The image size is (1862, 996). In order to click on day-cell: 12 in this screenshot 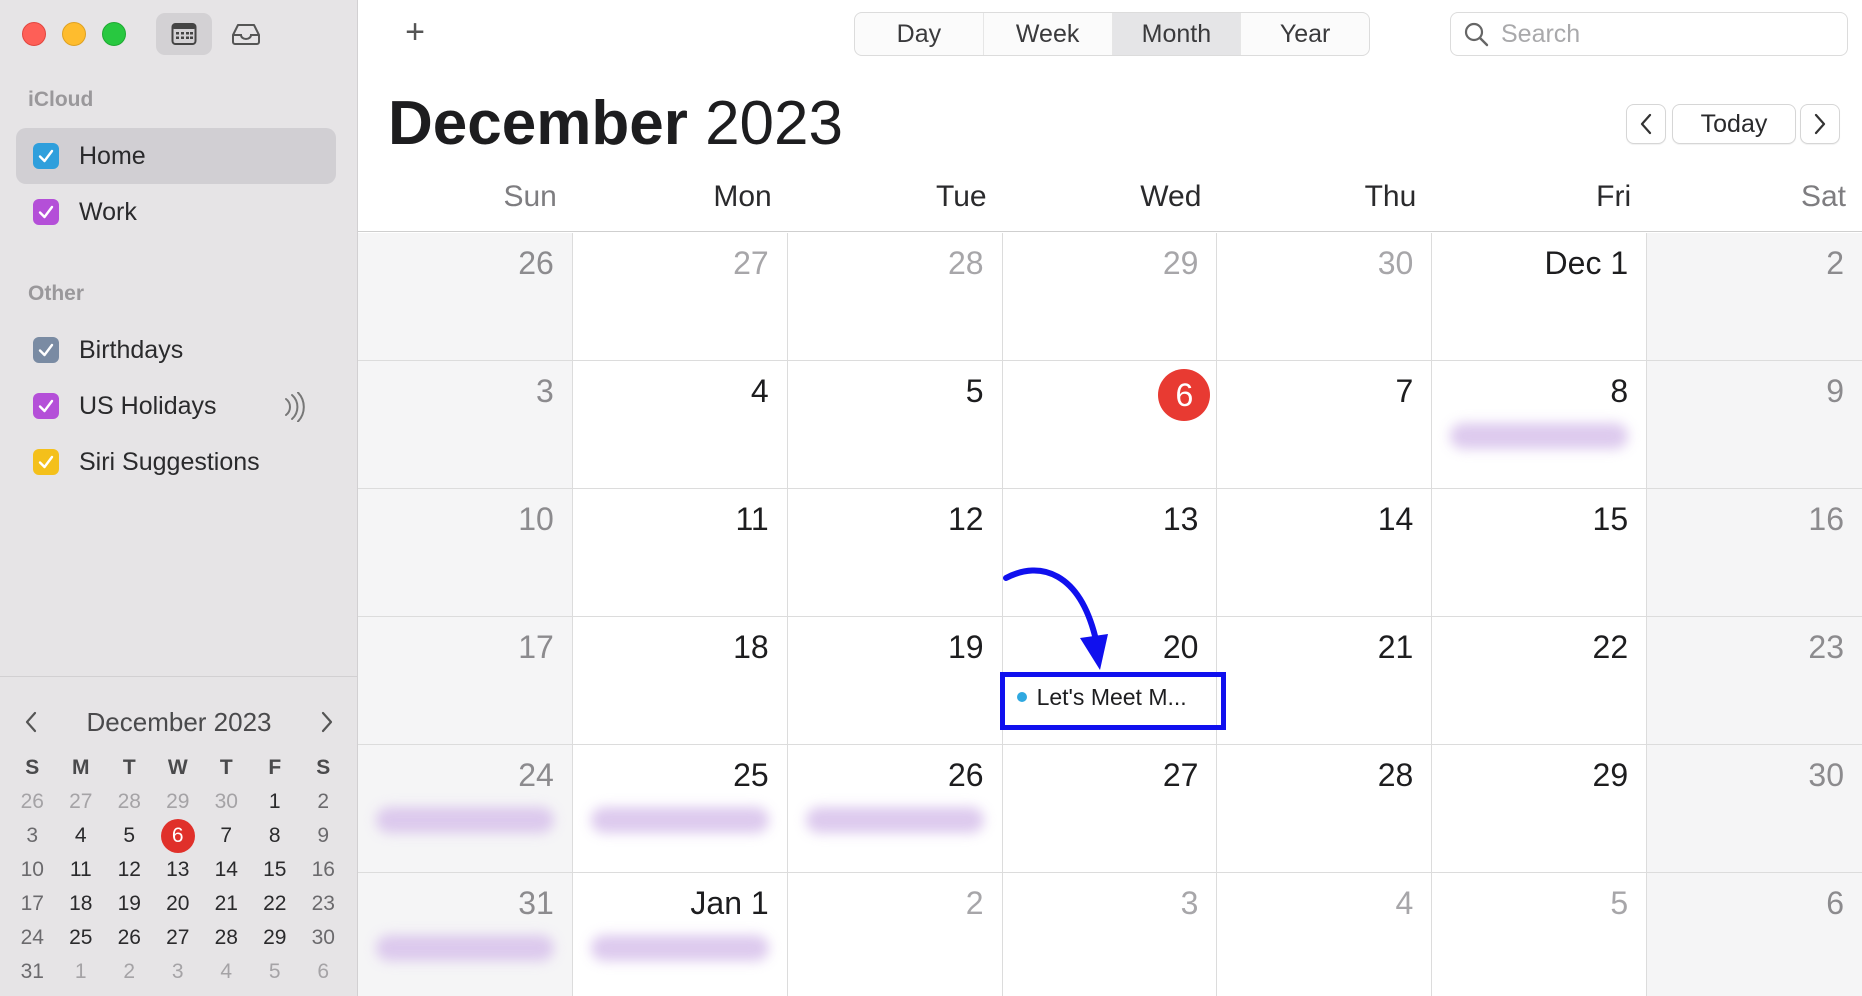, I will do `click(895, 553)`.